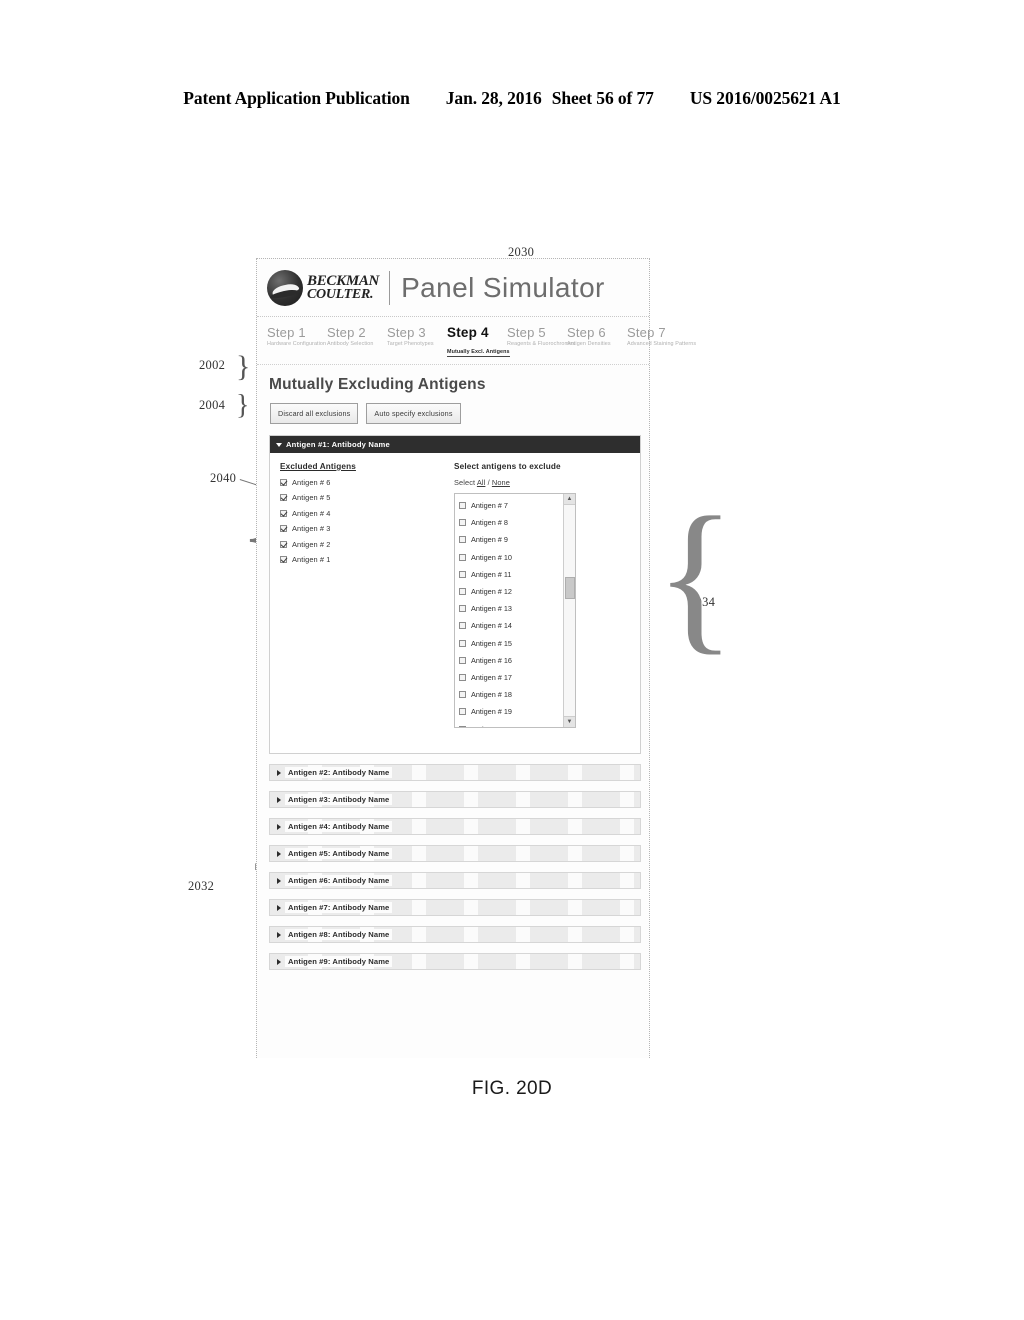  I want to click on step-item-4: Step 4 Mutually Excl. Antigens, so click(478, 341).